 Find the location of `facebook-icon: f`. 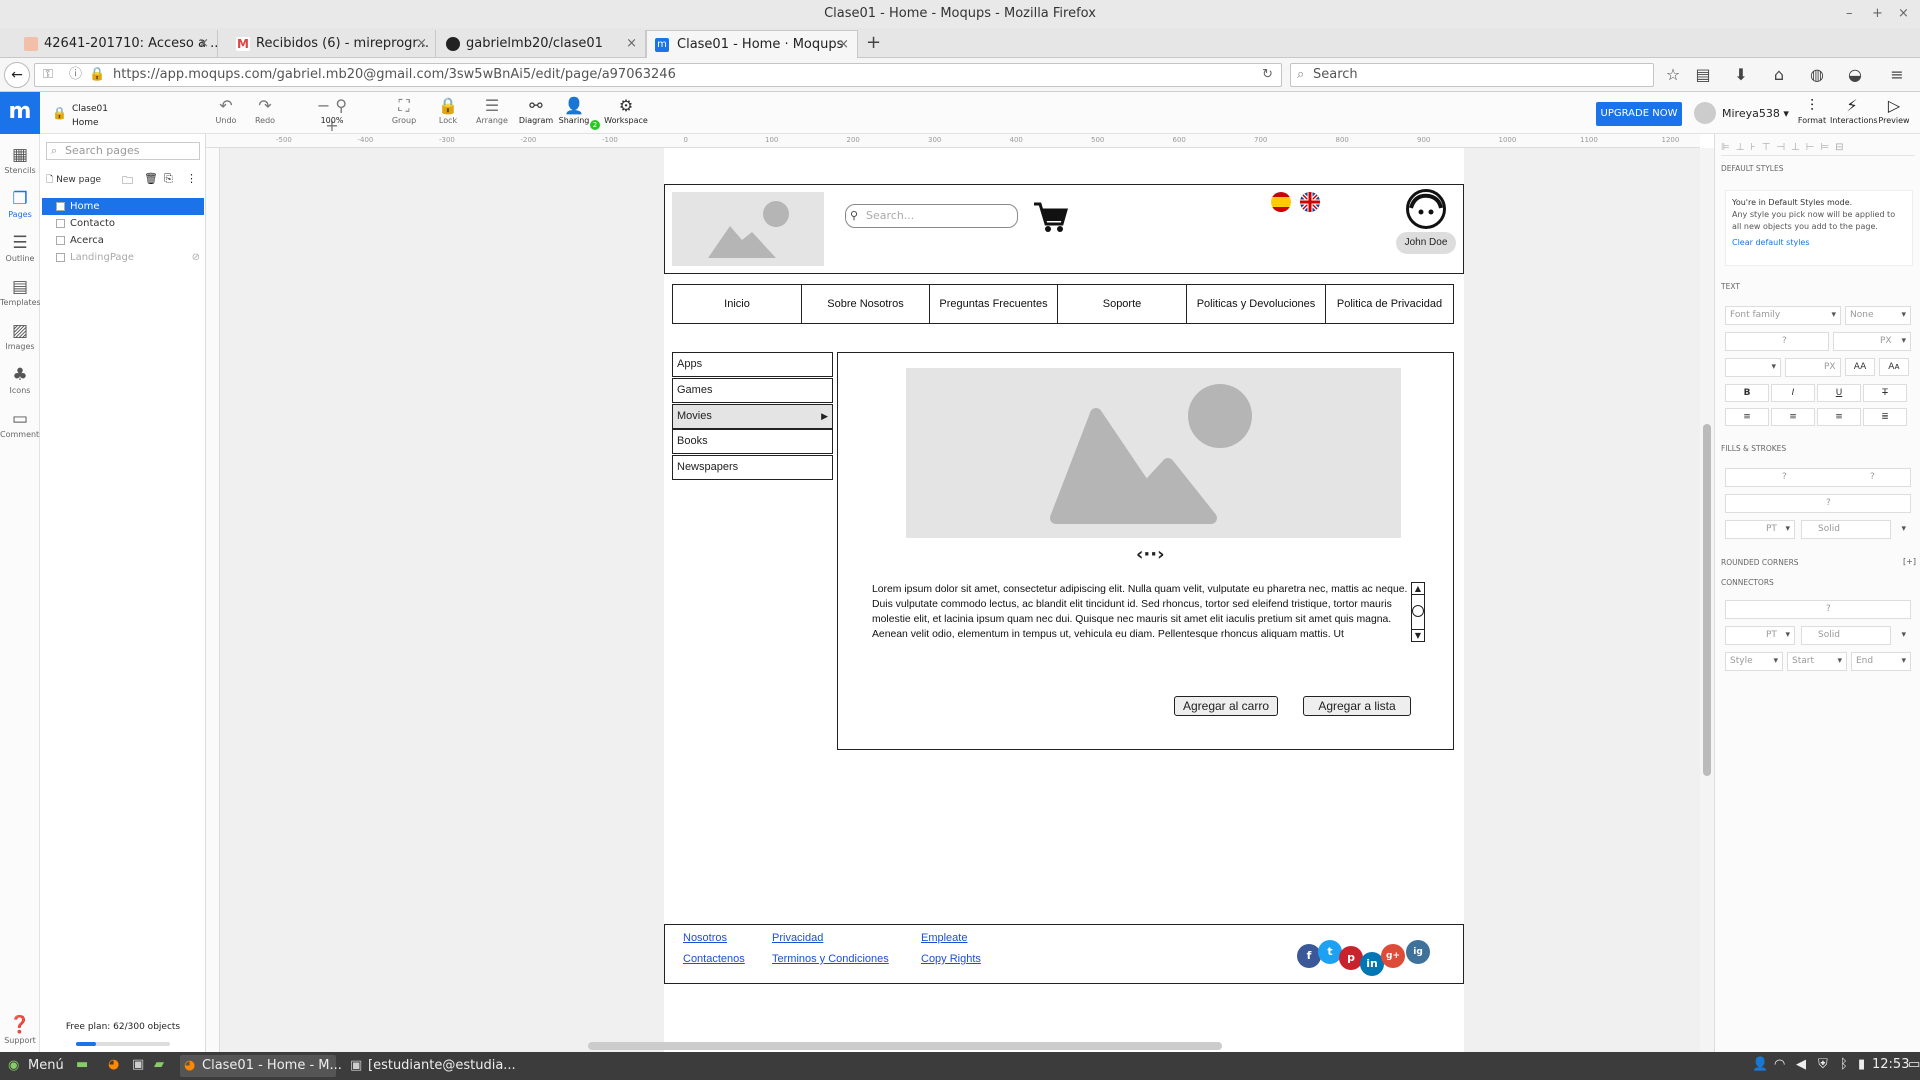

facebook-icon: f is located at coordinates (1309, 956).